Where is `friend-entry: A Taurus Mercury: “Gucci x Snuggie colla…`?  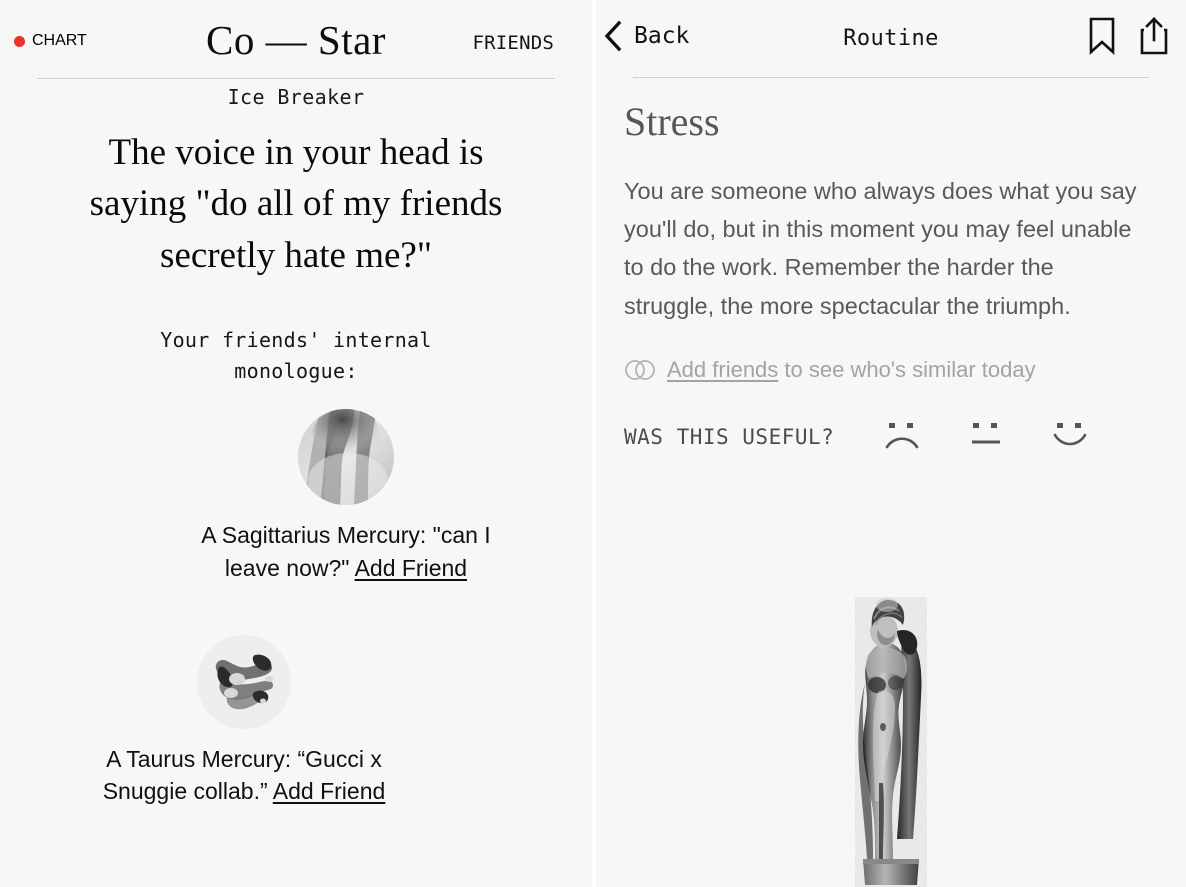
friend-entry: A Taurus Mercury: “Gucci x Snuggie colla… is located at coordinates (296, 721).